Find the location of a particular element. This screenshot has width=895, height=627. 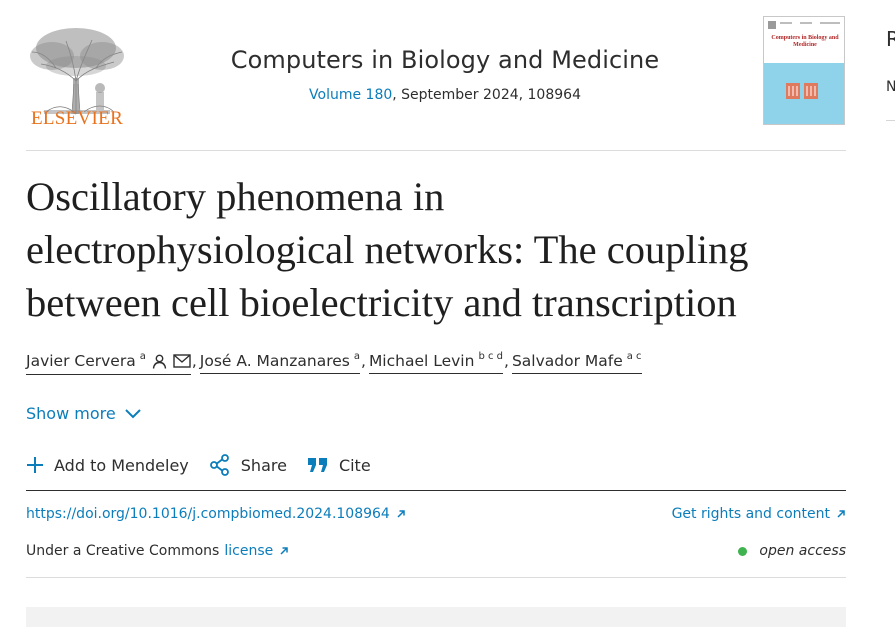

issue-date-text: , September 2024, 108964 is located at coordinates (486, 95).